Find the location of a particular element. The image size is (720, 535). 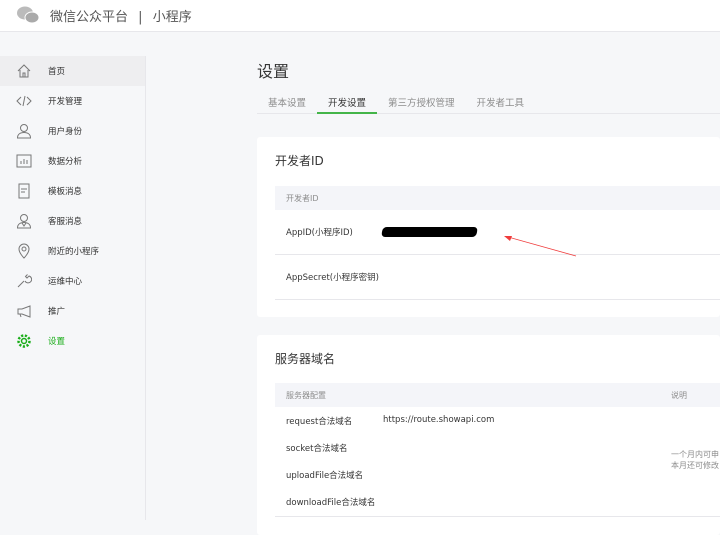

sidebar-item-6: 附近的小程序 is located at coordinates (72, 251).